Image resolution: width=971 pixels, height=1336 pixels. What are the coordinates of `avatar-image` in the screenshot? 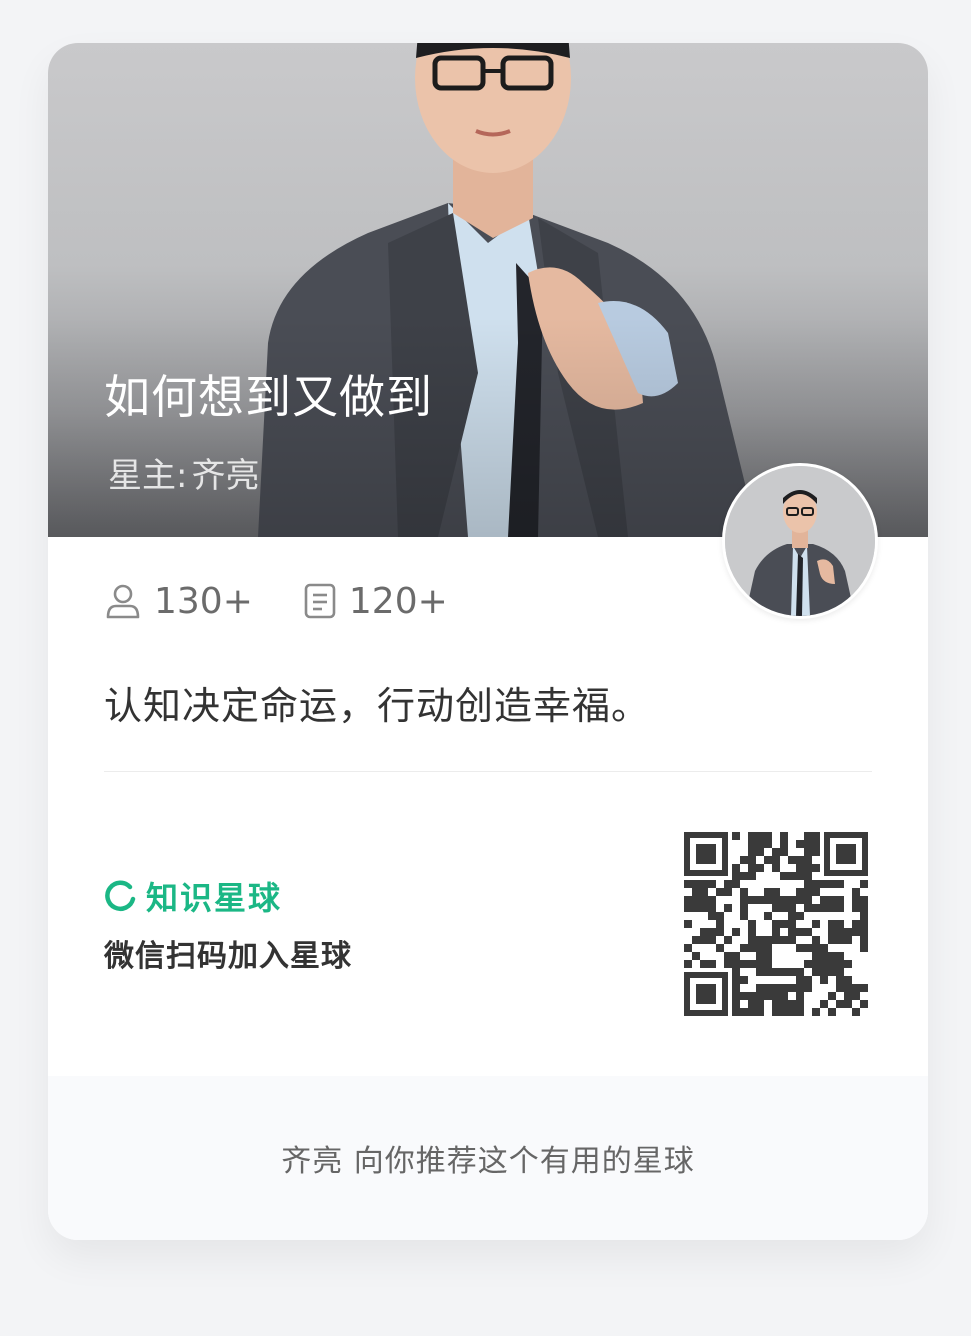 It's located at (800, 541).